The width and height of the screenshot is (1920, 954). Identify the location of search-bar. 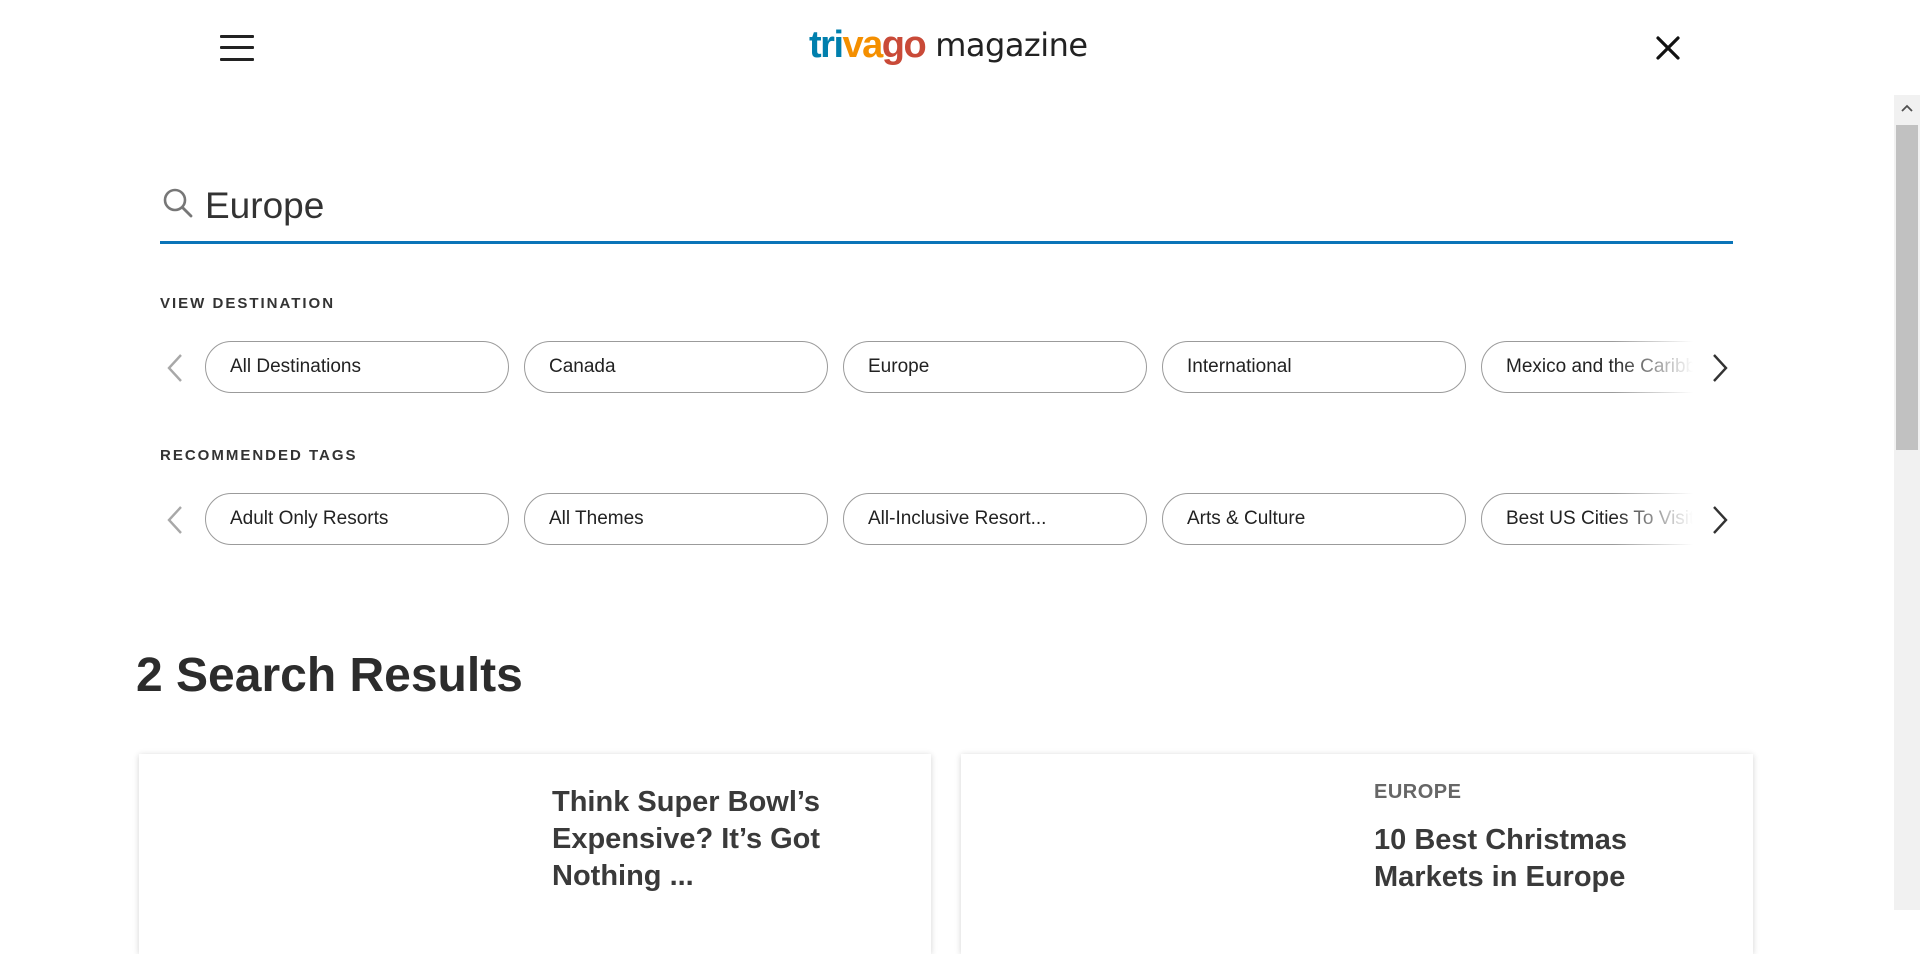
(946, 209).